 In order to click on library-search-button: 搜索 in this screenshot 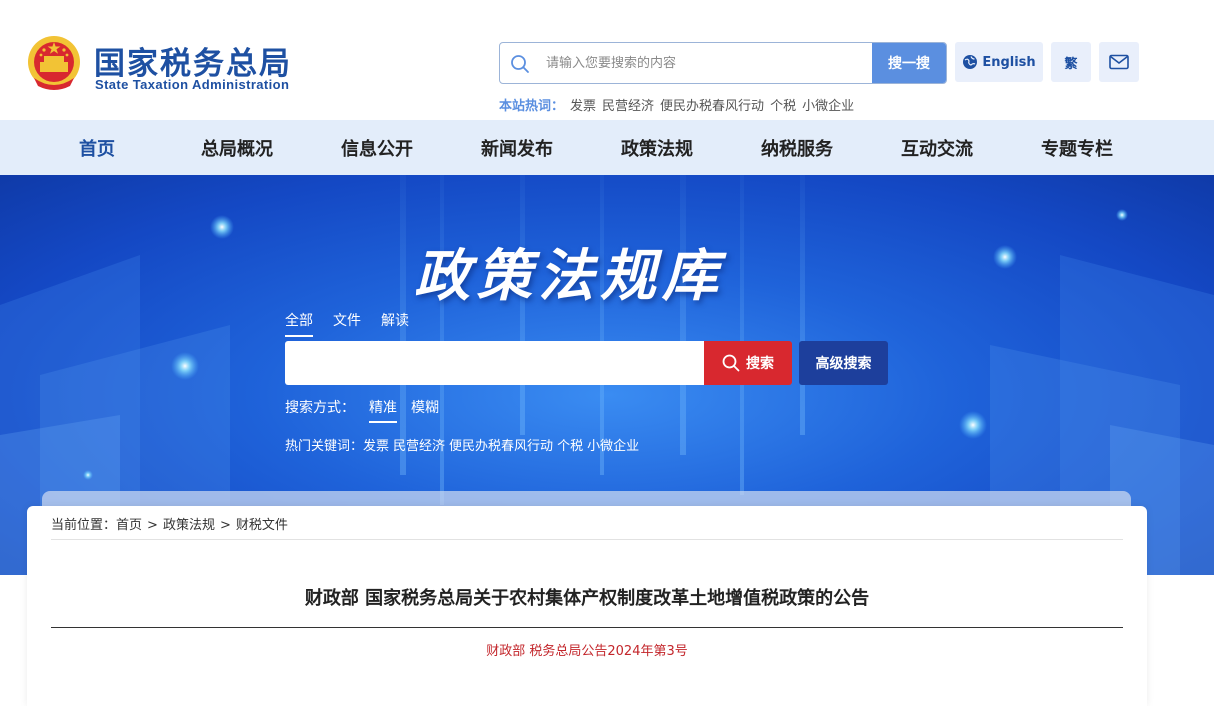, I will do `click(748, 363)`.